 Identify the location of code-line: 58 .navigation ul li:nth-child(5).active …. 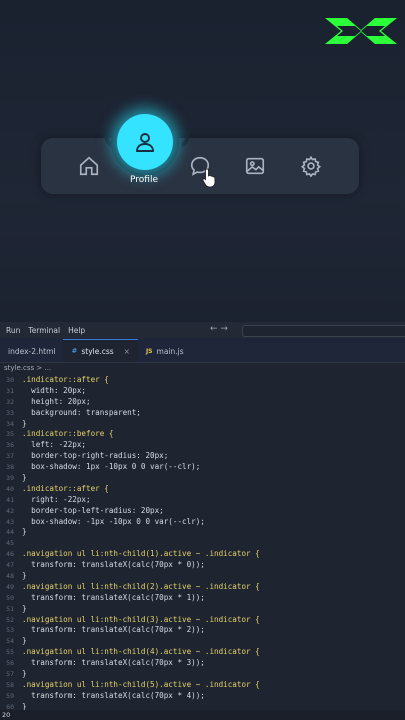
(202, 685).